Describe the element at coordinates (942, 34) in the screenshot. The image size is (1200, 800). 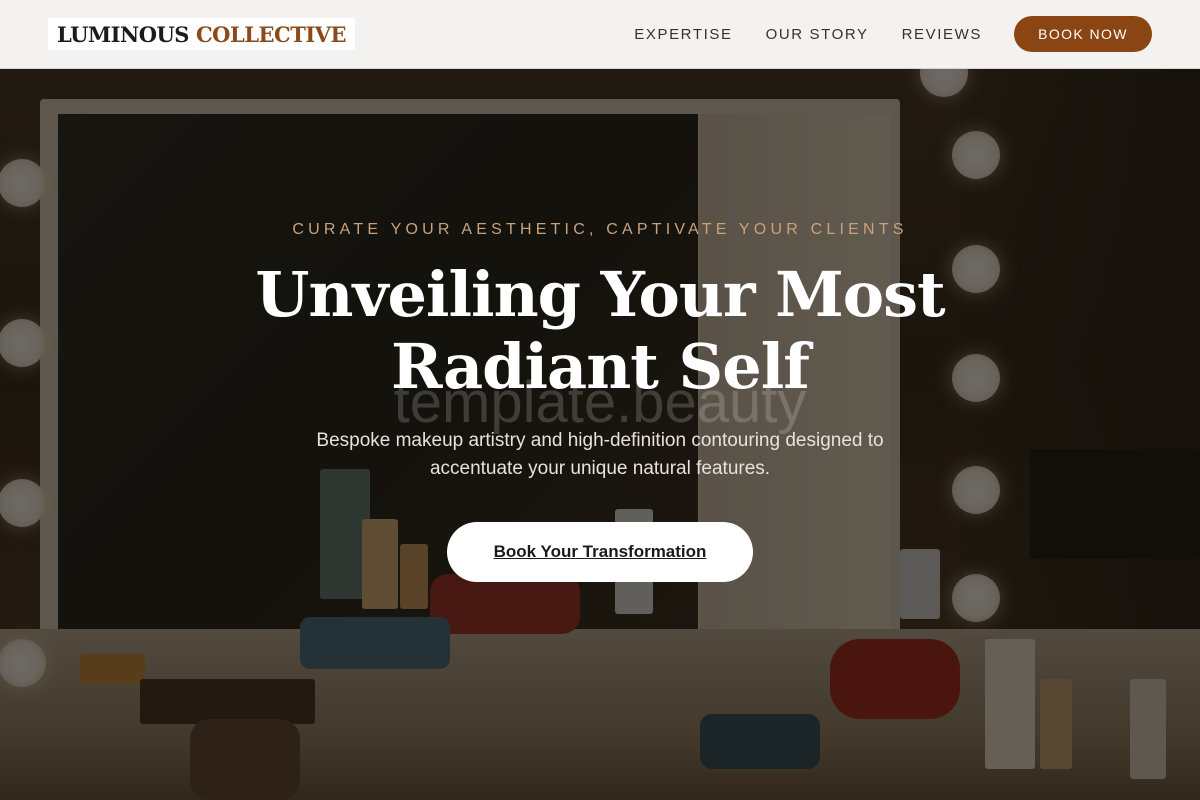
I see `nav-link-reviews: REVIEWS` at that location.